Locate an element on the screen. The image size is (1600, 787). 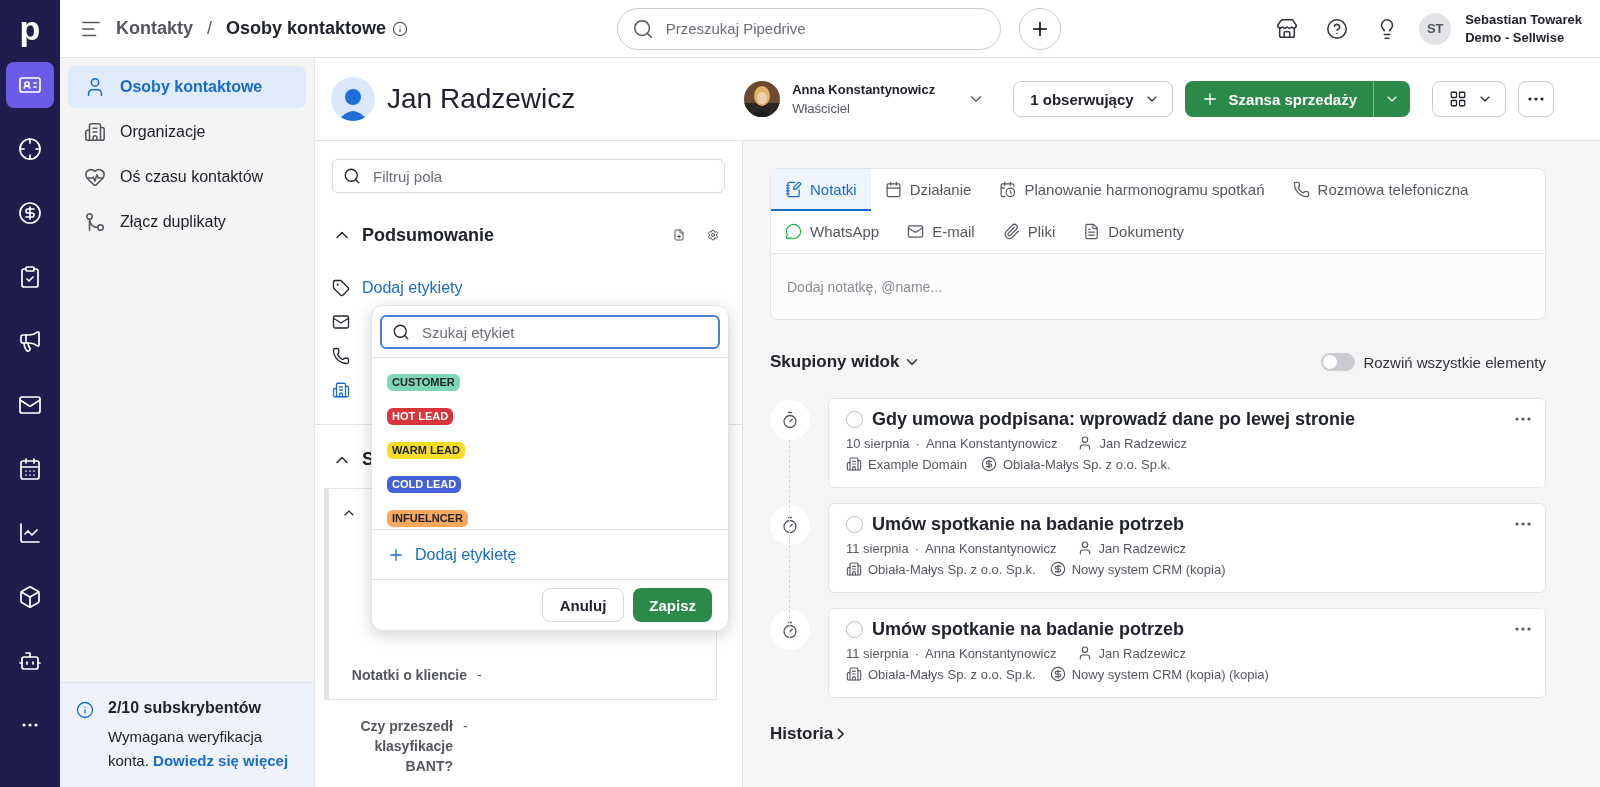
expand-all-toggle is located at coordinates (1338, 362).